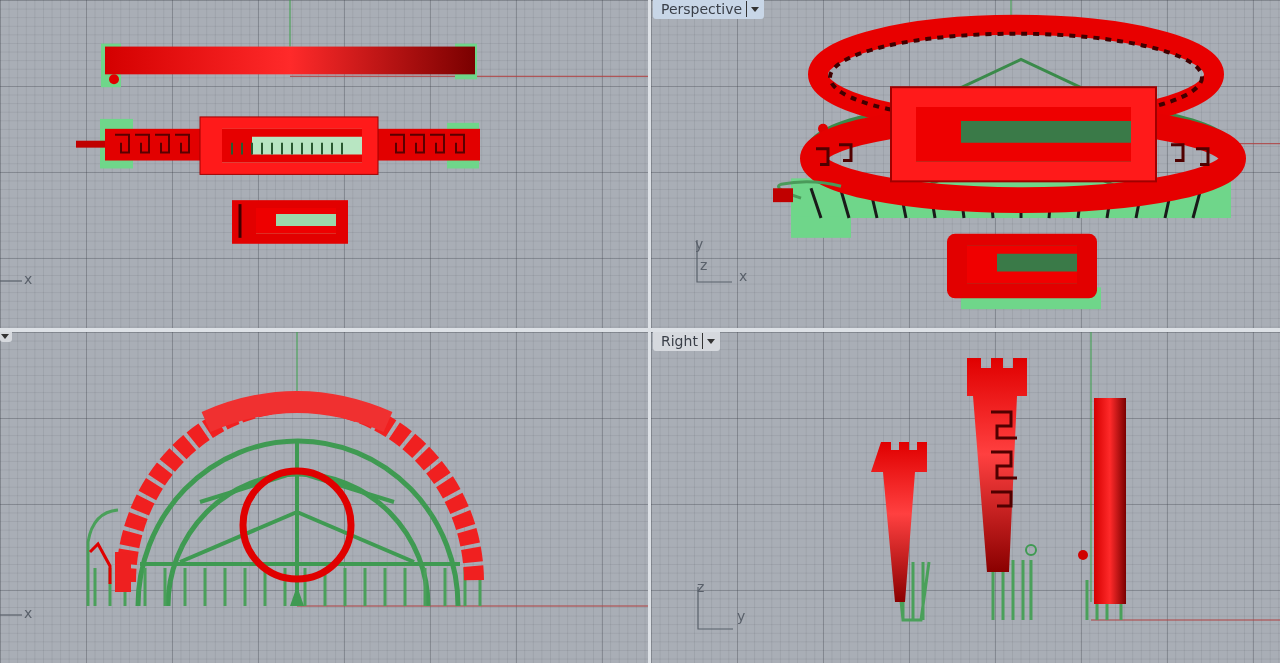 Image resolution: width=1280 pixels, height=663 pixels. I want to click on viewport-tab: Right, so click(686, 341).